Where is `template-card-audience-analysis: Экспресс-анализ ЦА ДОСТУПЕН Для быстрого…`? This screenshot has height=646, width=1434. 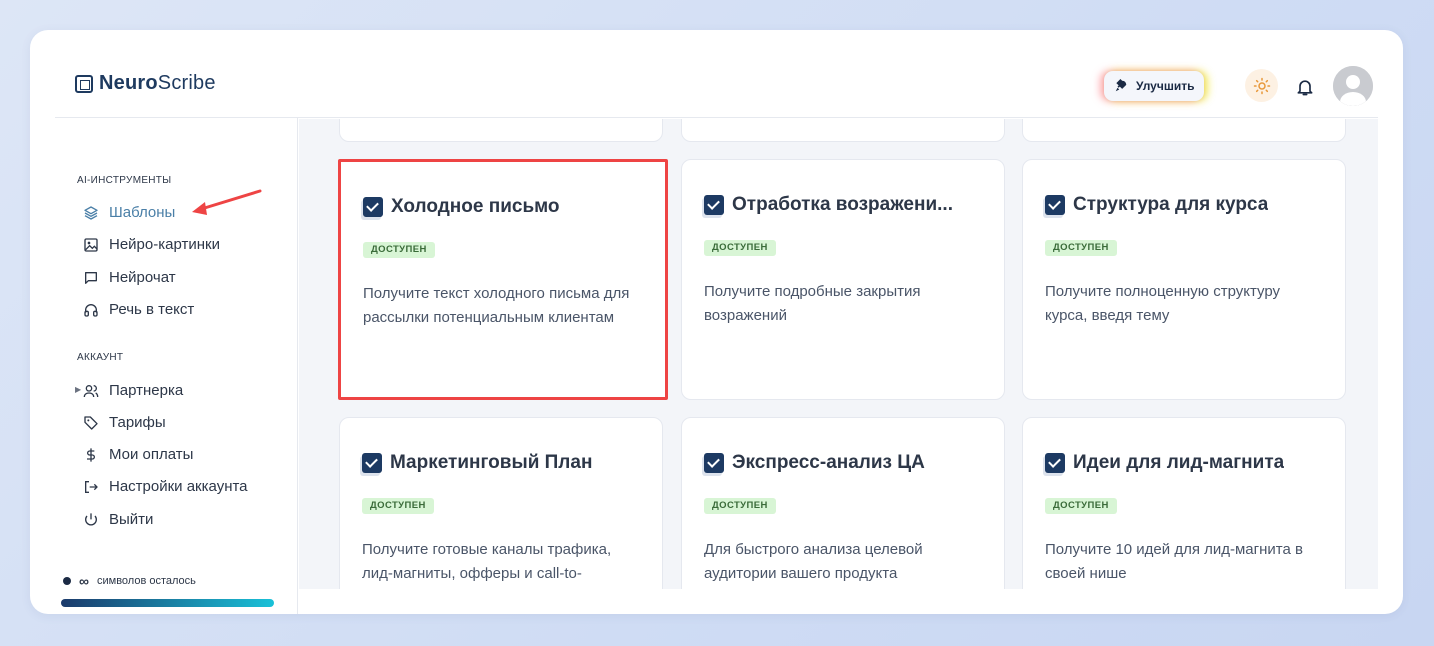 template-card-audience-analysis: Экспресс-анализ ЦА ДОСТУПЕН Для быстрого… is located at coordinates (843, 503).